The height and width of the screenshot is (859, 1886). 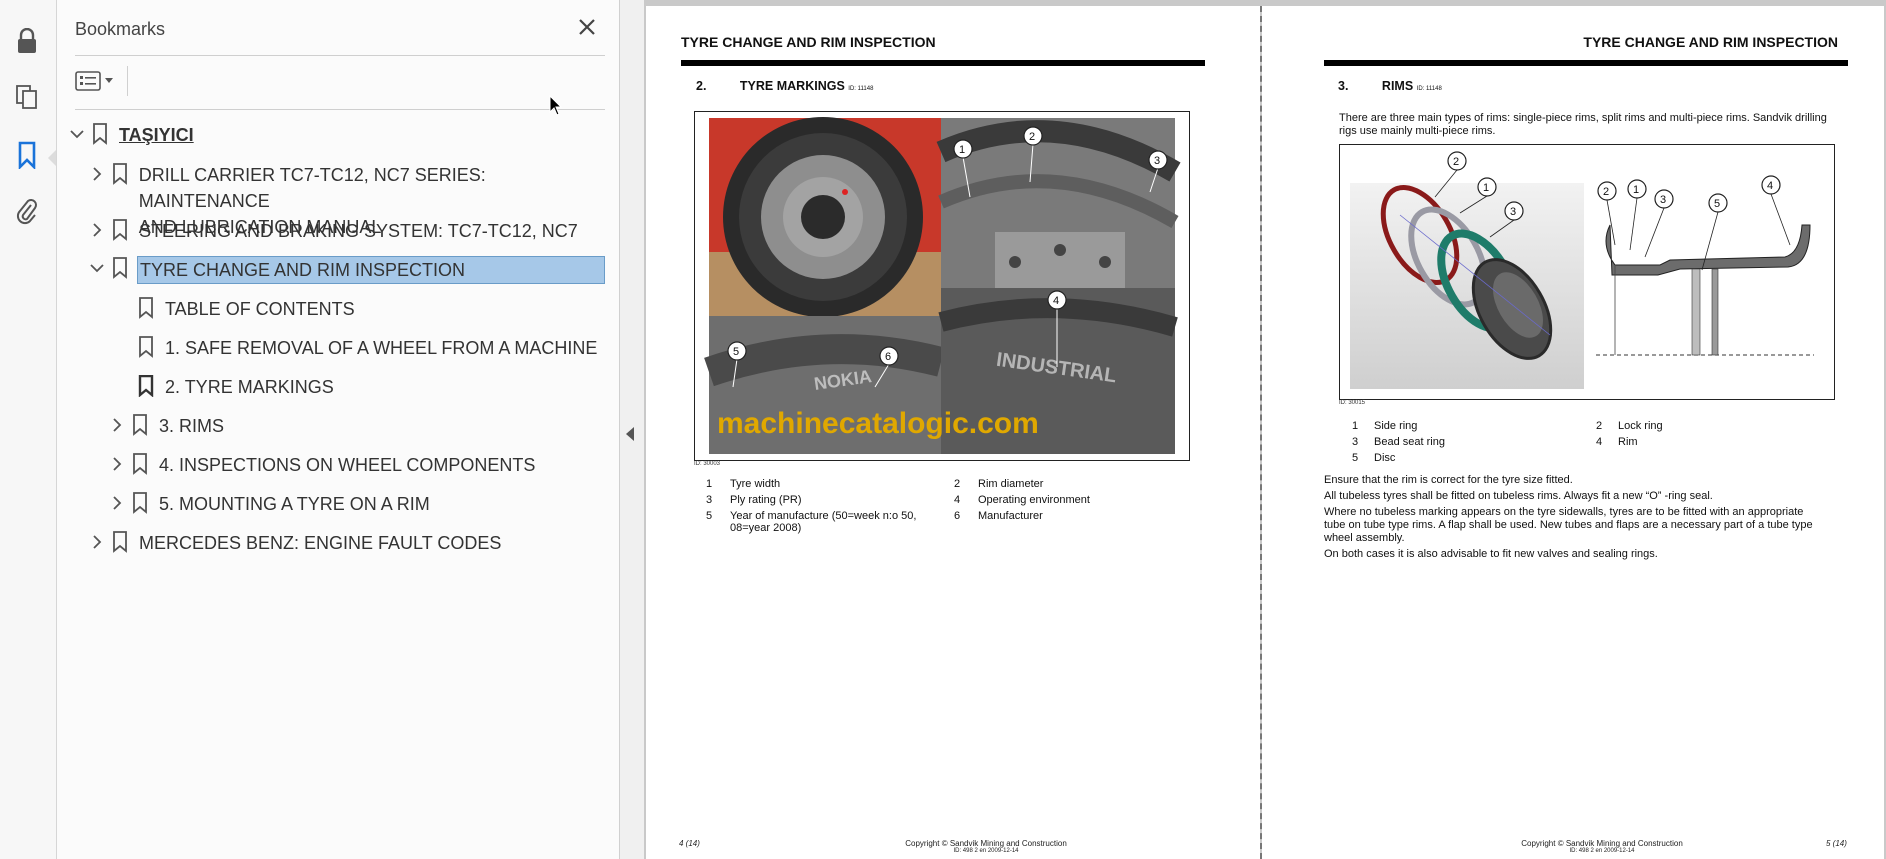 What do you see at coordinates (1417, 131) in the screenshot?
I see `intro-line: rigs use mainly multi-piece rims.` at bounding box center [1417, 131].